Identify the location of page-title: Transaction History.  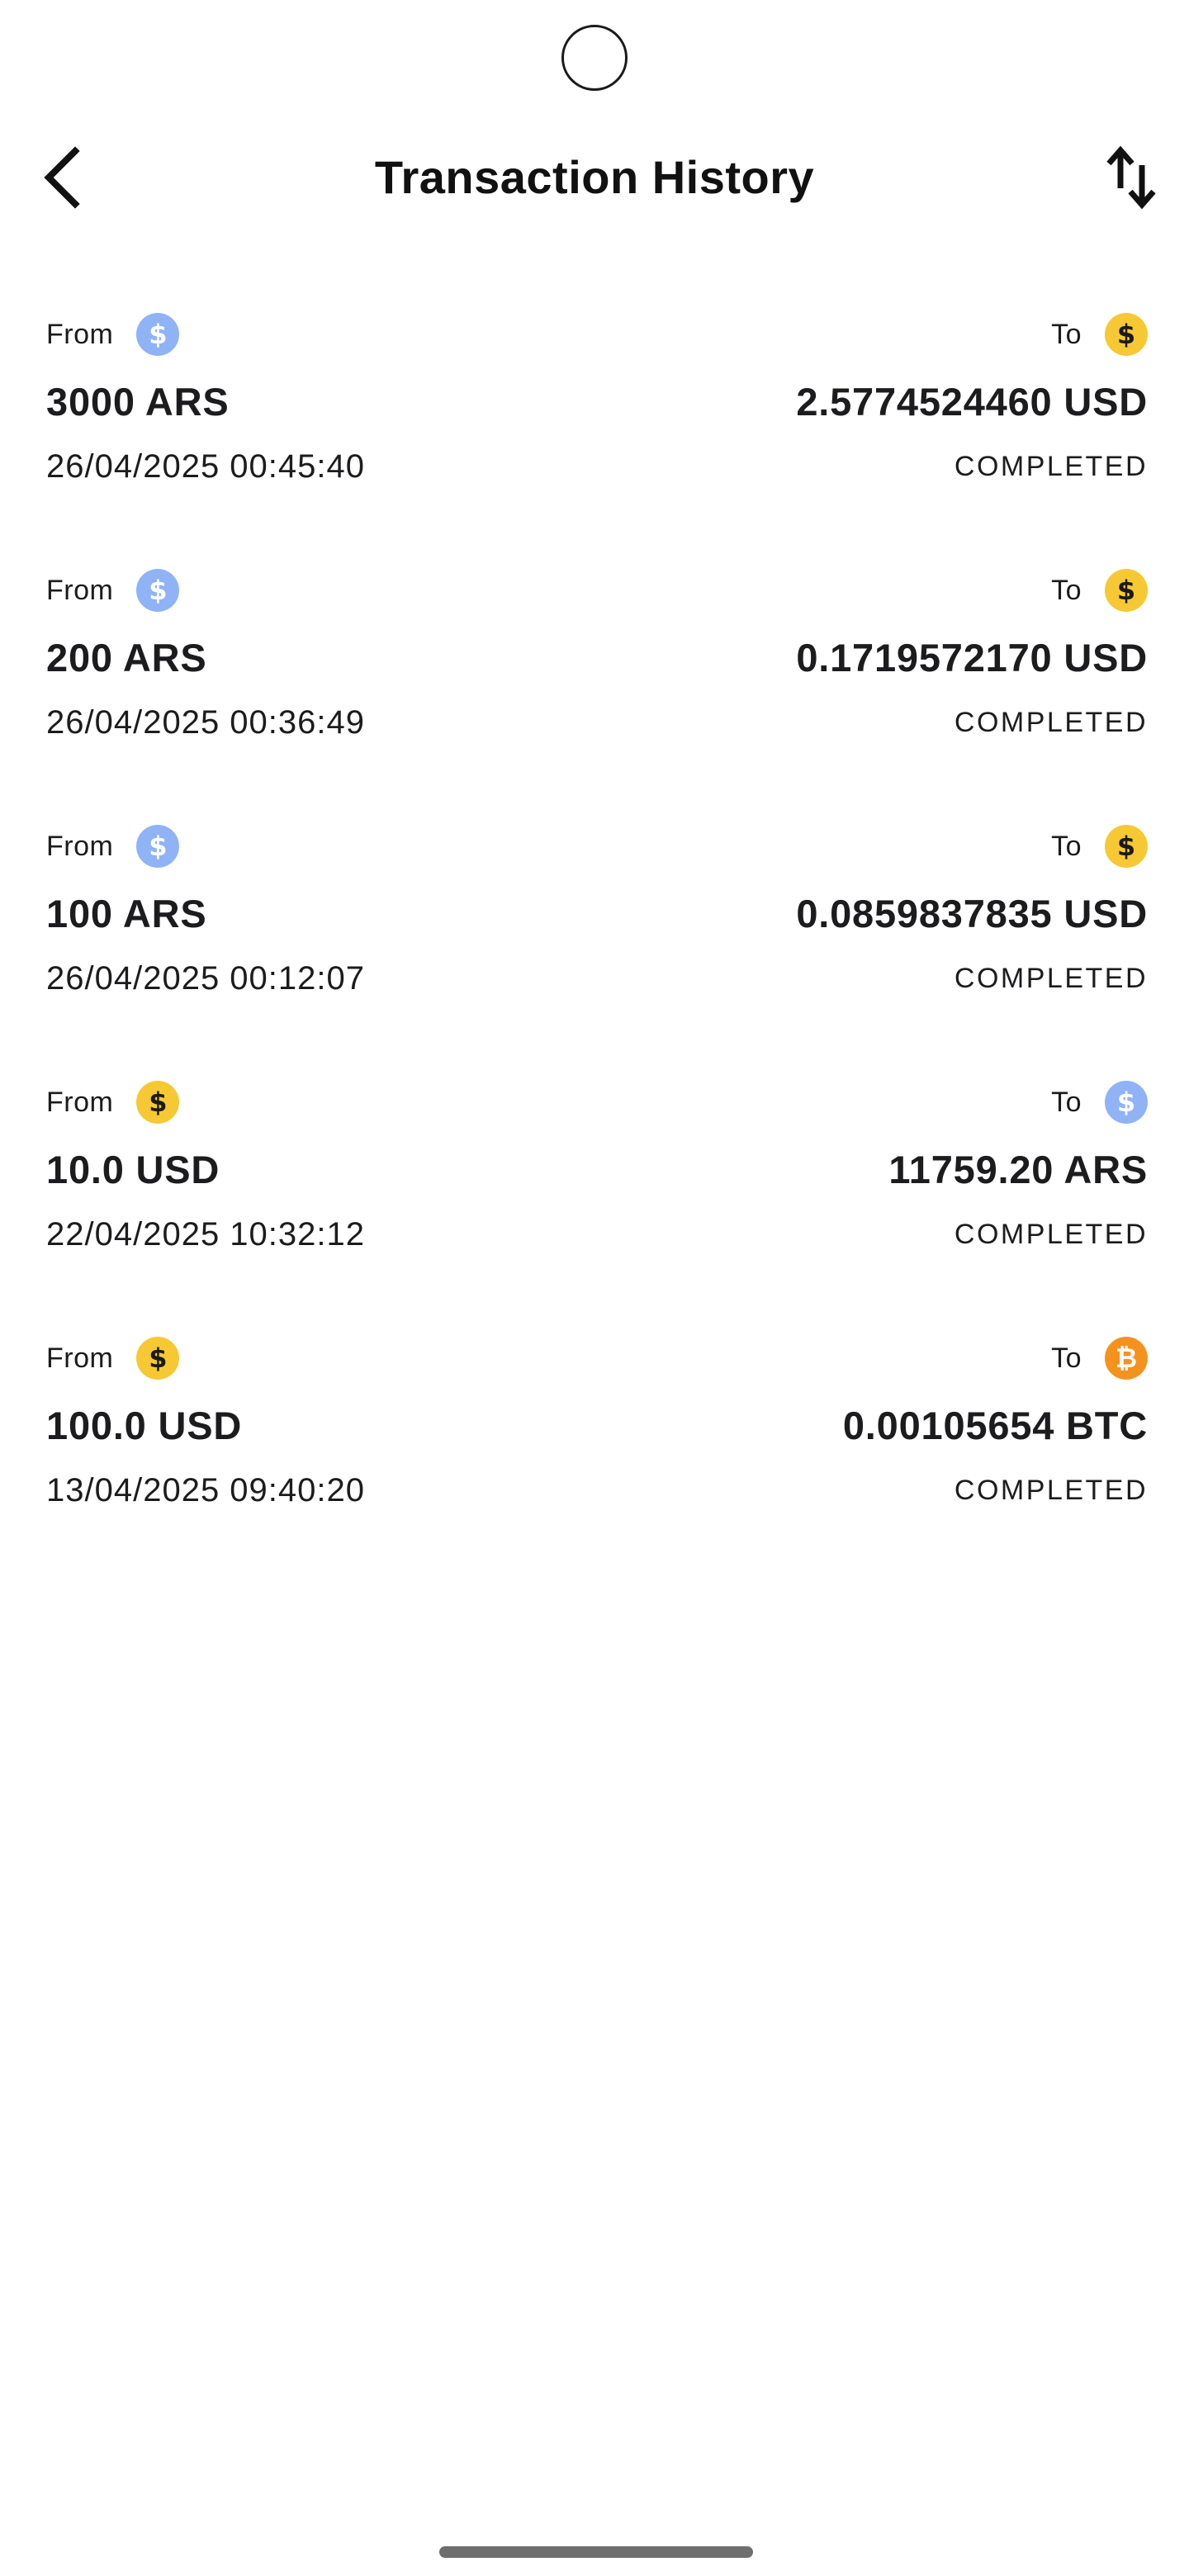
(594, 177).